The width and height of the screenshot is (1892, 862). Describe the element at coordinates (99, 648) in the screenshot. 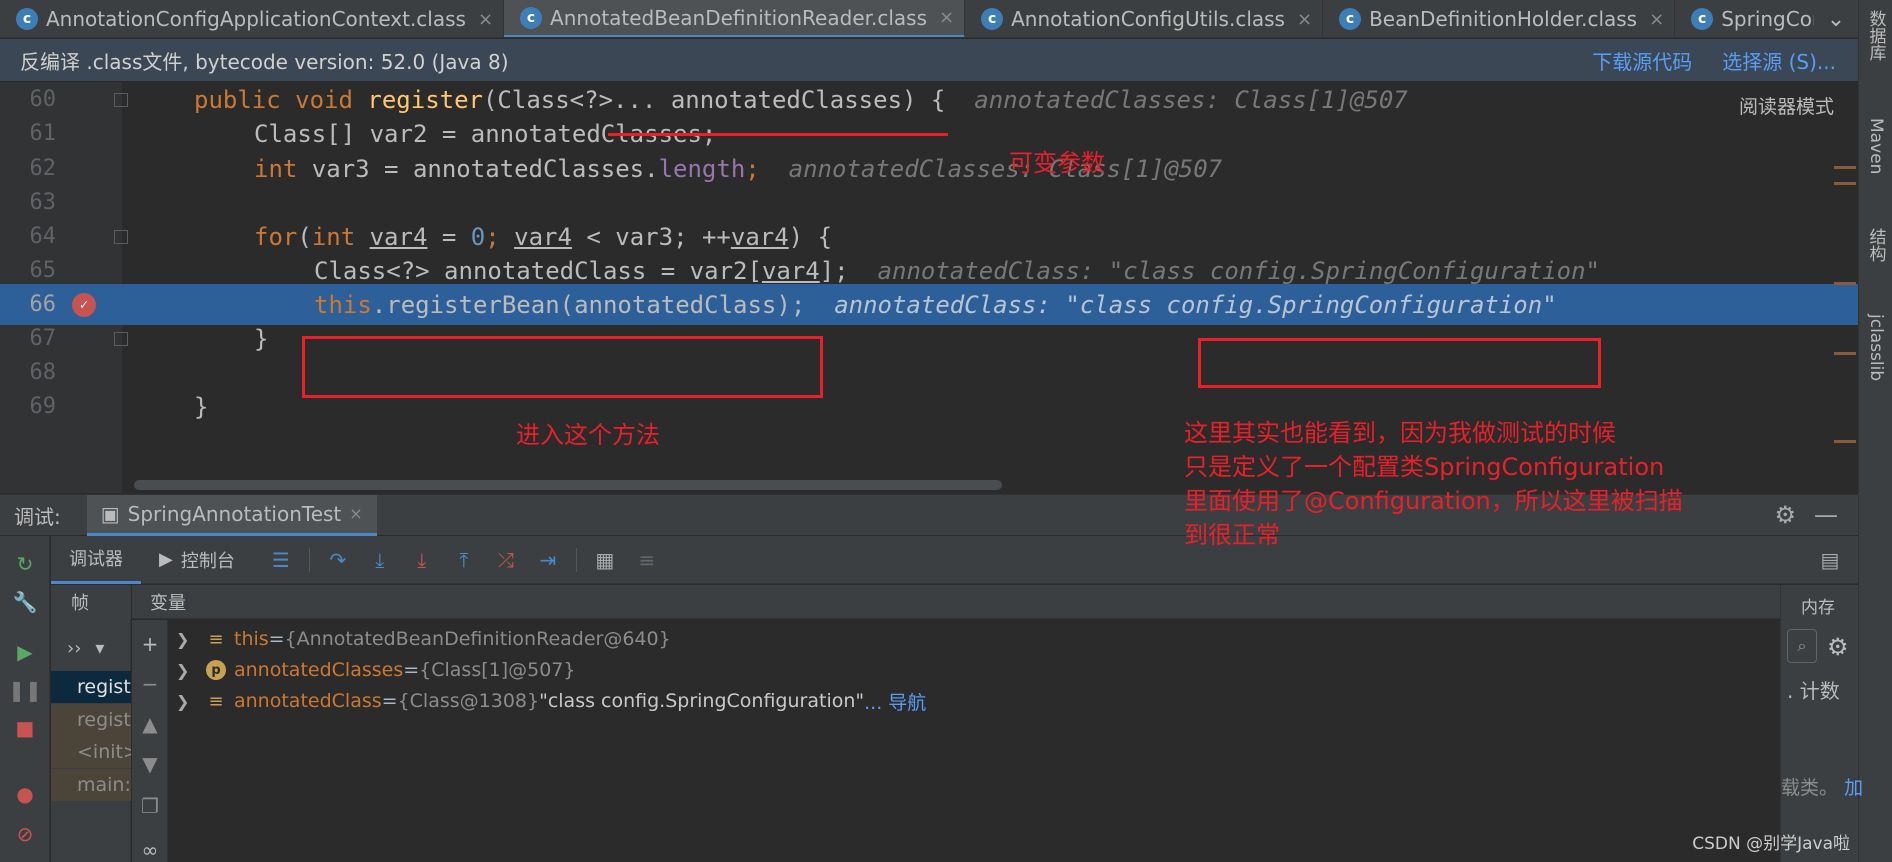

I see `chevron-down-icon: ▾` at that location.